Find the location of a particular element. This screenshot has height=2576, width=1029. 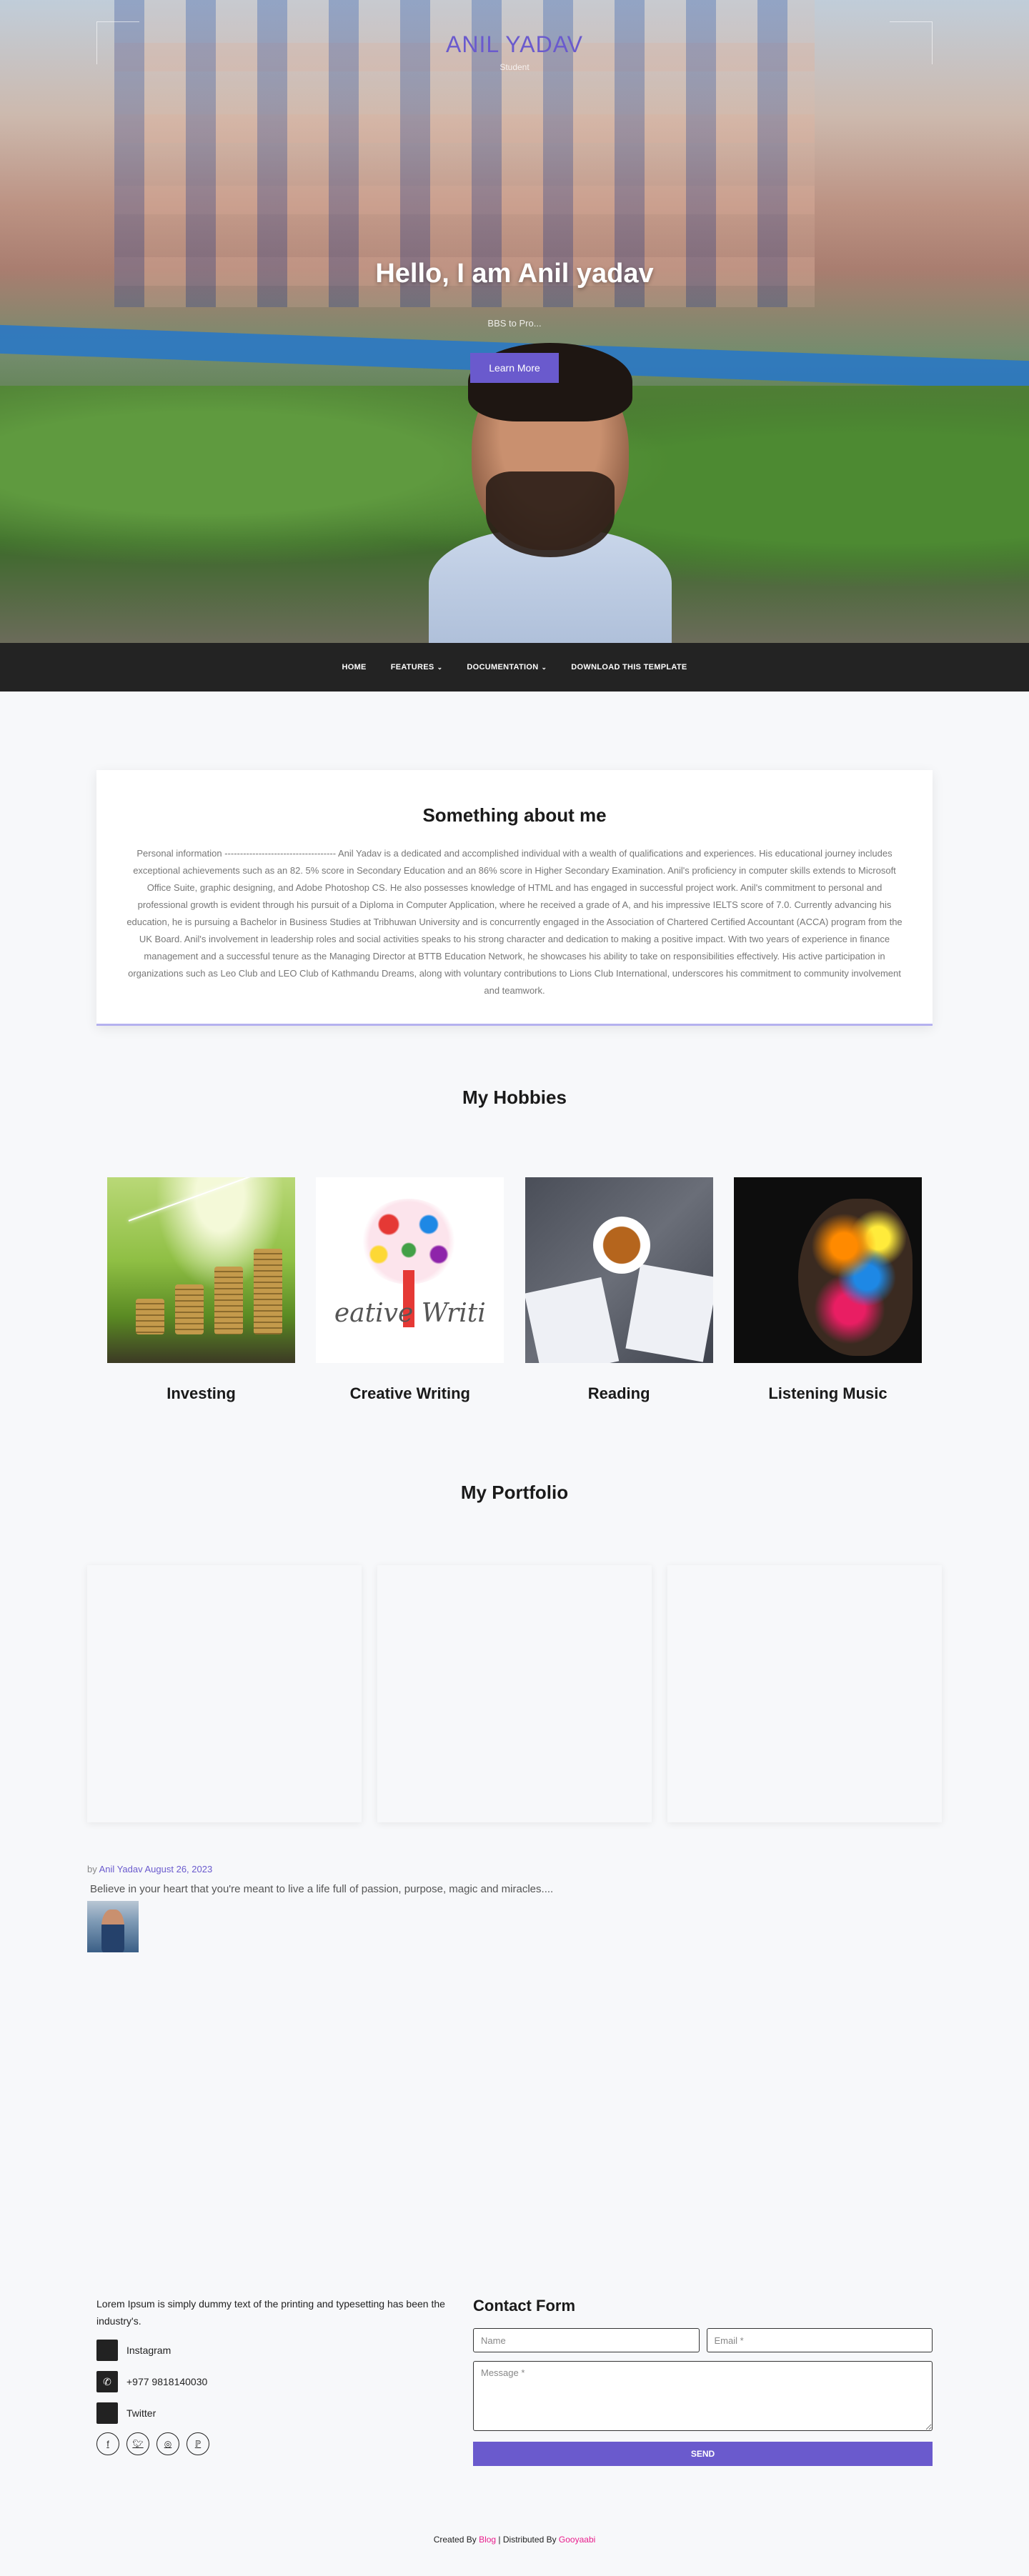

post-thumbnail is located at coordinates (113, 1926).